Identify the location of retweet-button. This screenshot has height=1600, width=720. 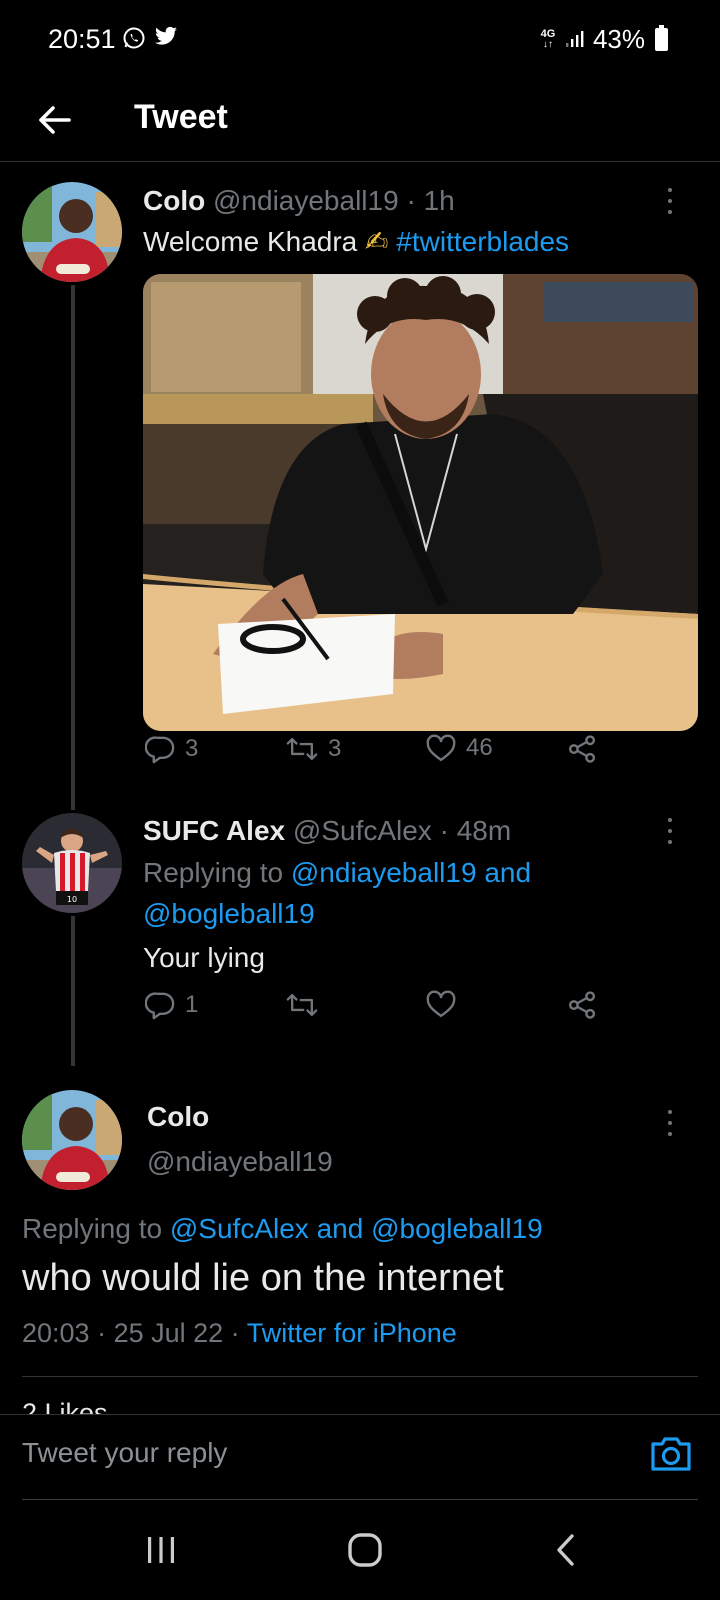
(302, 1005).